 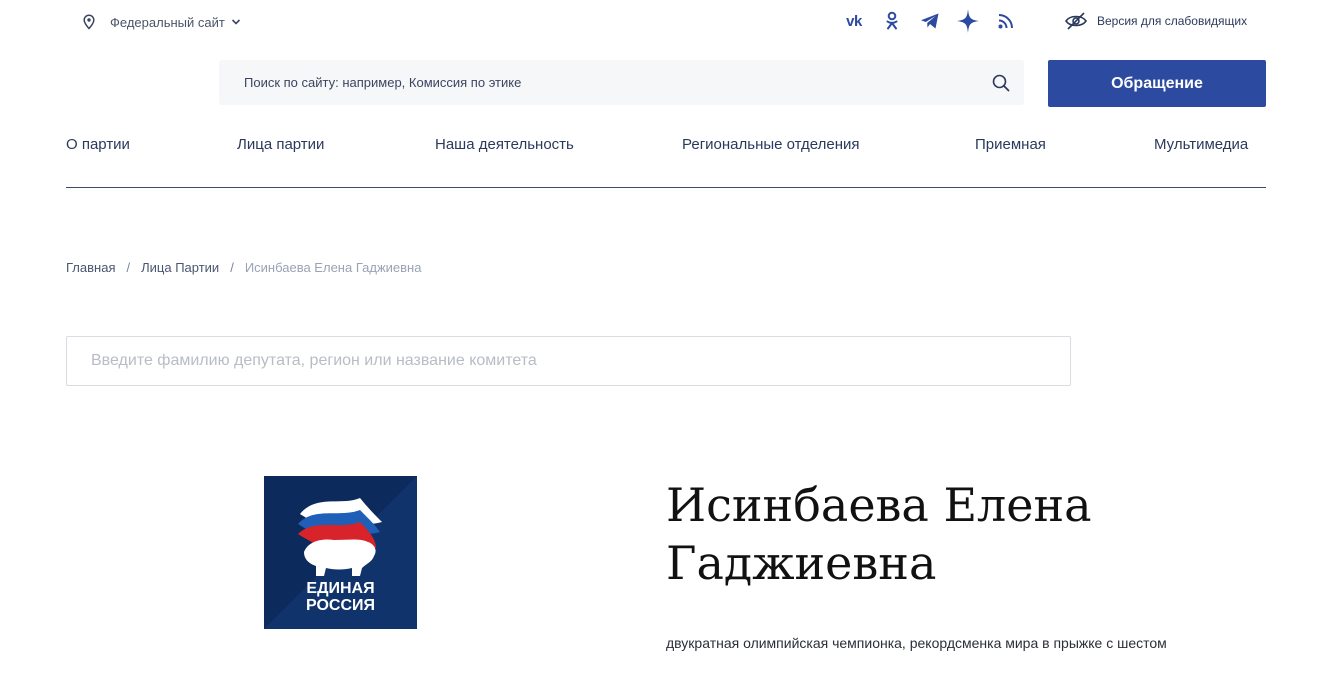 I want to click on nav-item-about: О партии, so click(x=98, y=144).